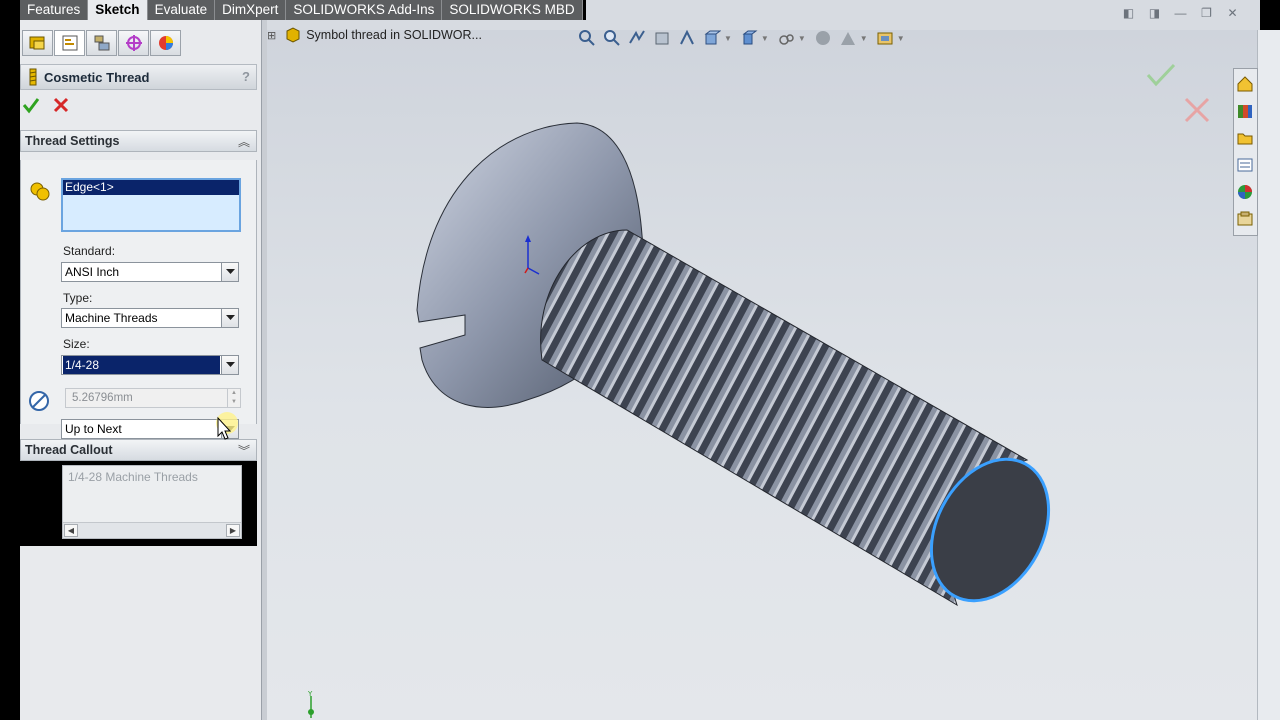  I want to click on property-manager-icon, so click(69, 43).